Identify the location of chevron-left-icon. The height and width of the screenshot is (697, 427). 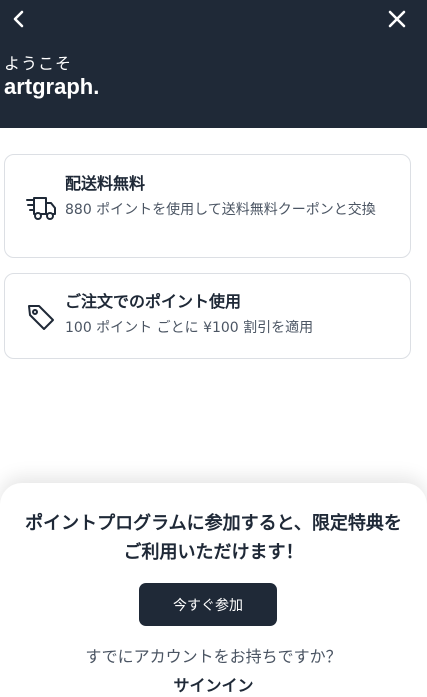
(18, 19).